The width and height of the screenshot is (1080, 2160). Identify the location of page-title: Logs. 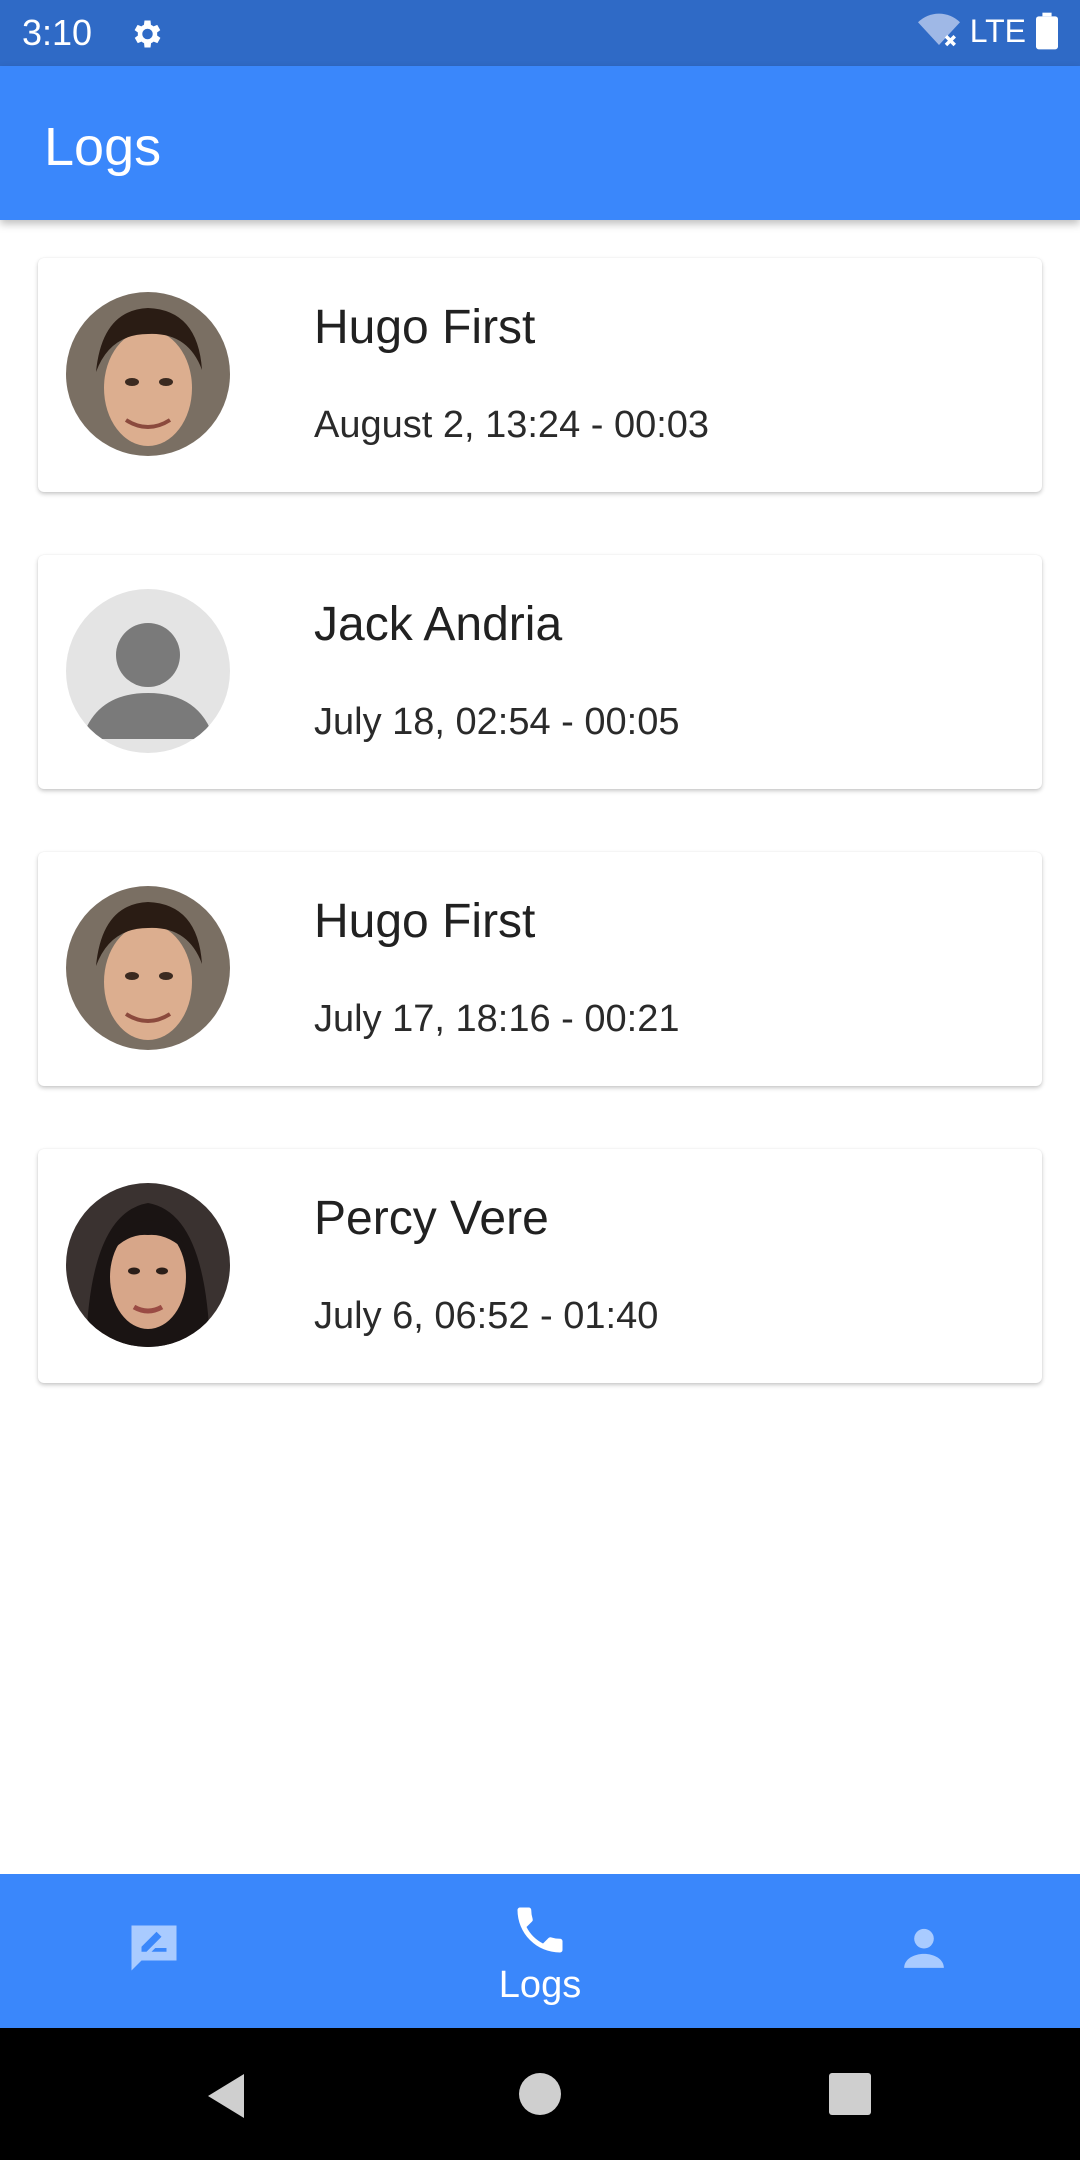
(103, 147).